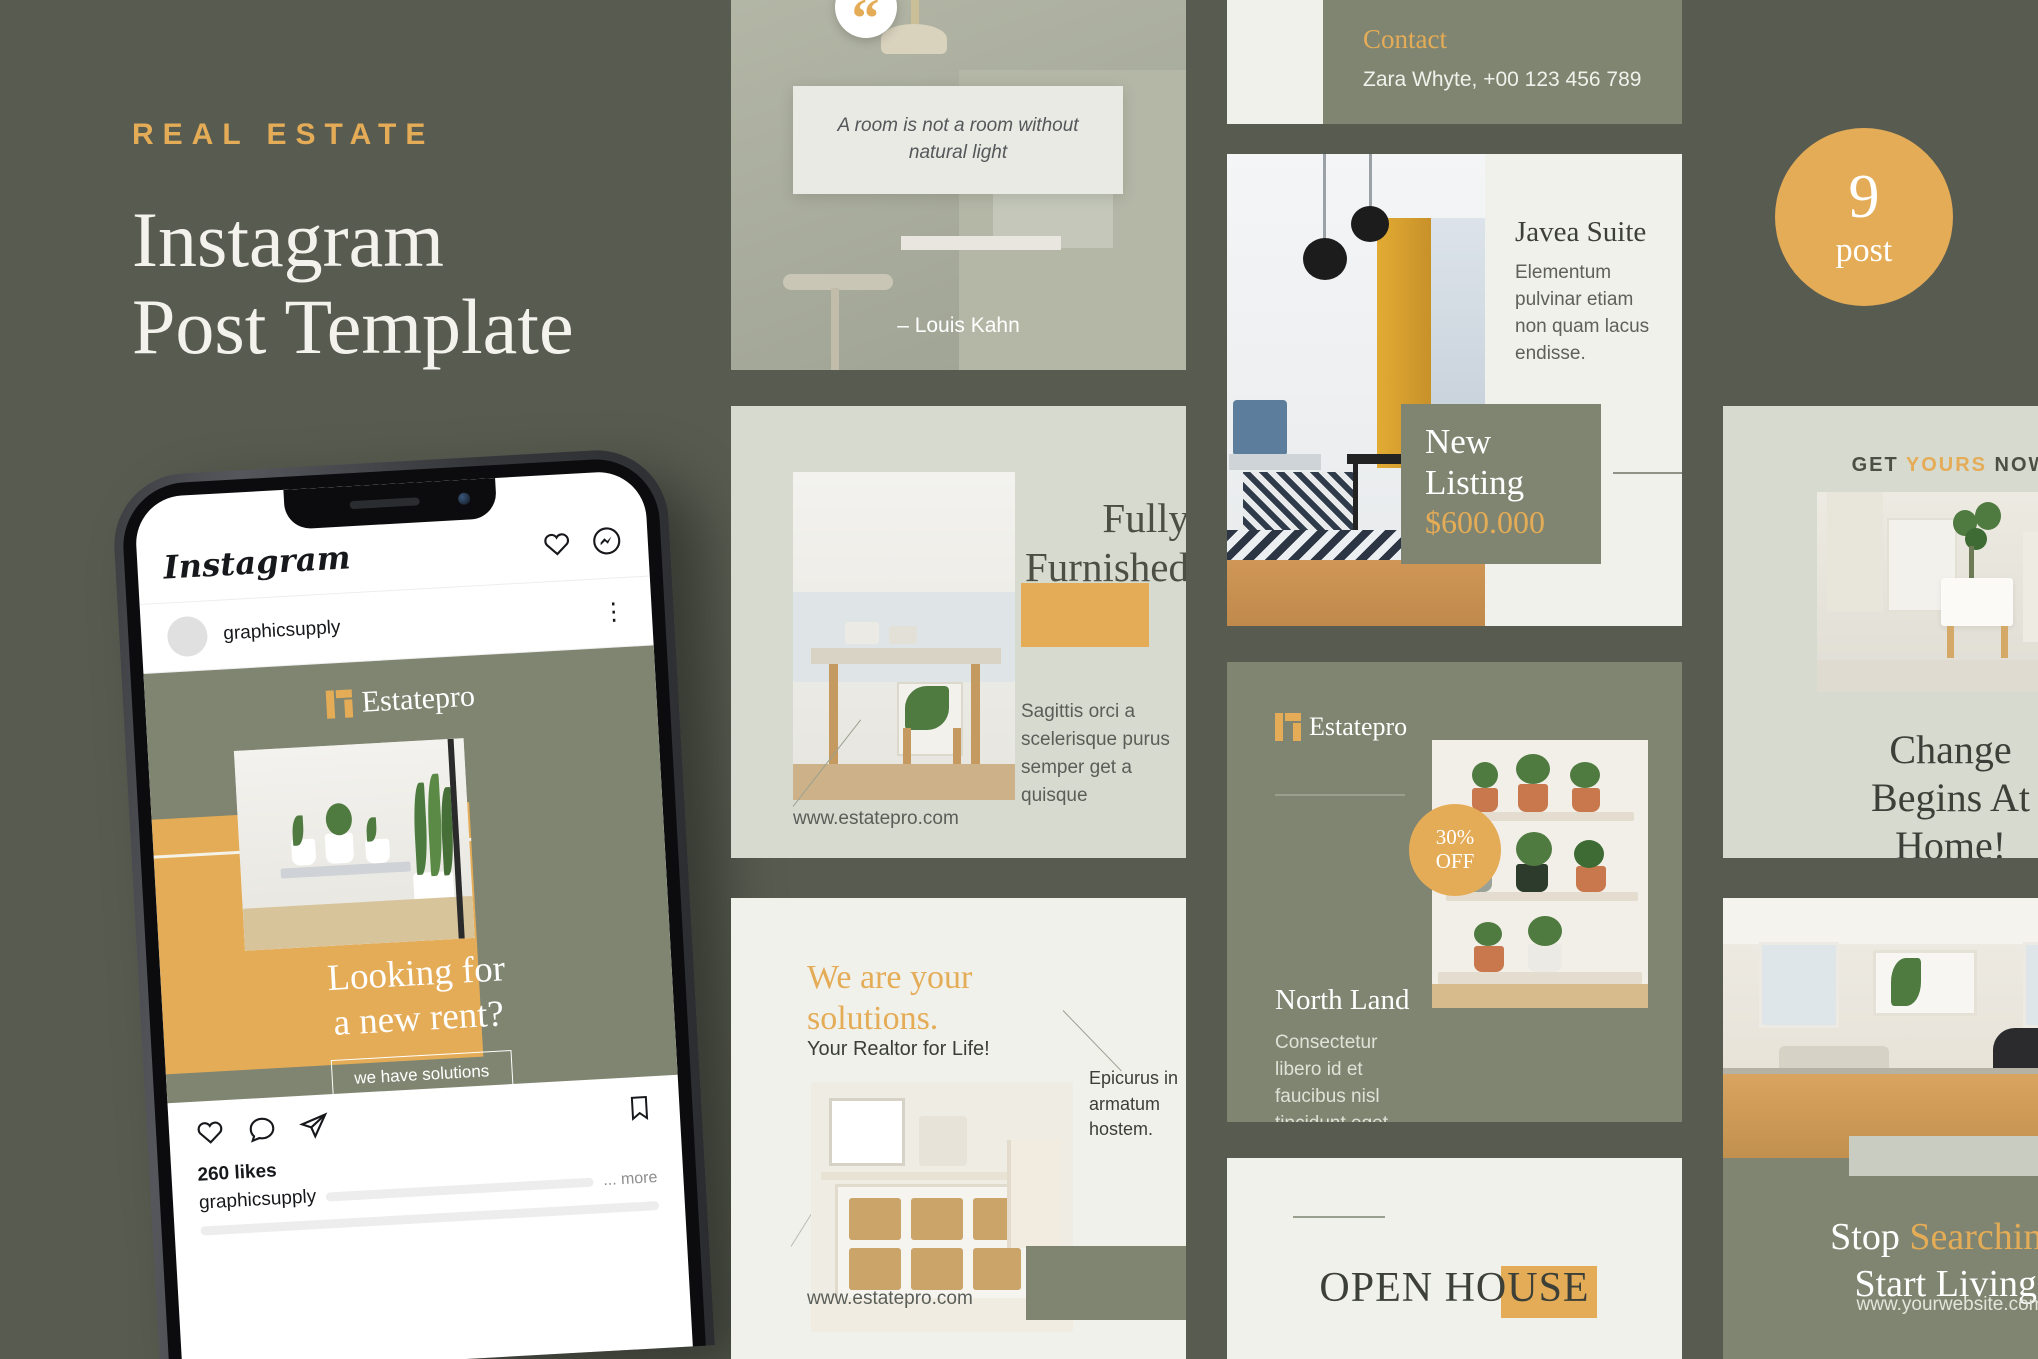 Image resolution: width=2038 pixels, height=1359 pixels. I want to click on north-discount-badge: 30% OFF, so click(1455, 850).